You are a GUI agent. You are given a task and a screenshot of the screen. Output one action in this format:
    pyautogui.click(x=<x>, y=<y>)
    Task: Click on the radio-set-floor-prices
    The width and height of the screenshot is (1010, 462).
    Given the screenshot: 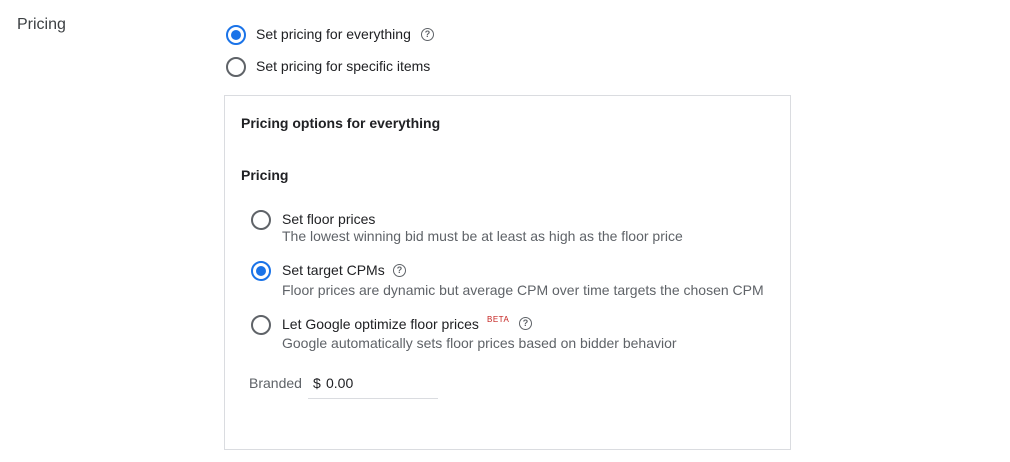 What is the action you would take?
    pyautogui.click(x=261, y=220)
    